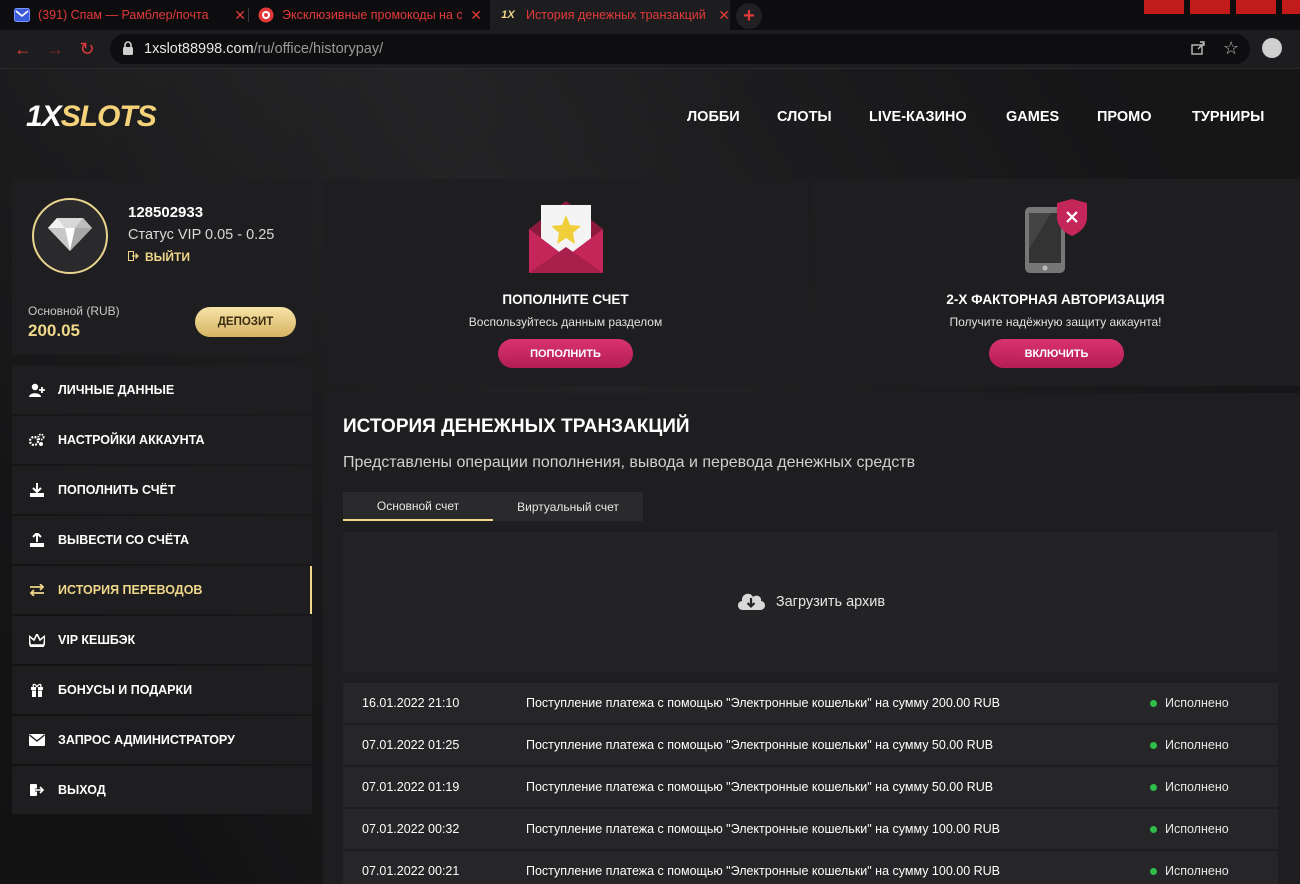 The height and width of the screenshot is (884, 1300). I want to click on transaction-date: 07.01.2022 01:19, so click(411, 787).